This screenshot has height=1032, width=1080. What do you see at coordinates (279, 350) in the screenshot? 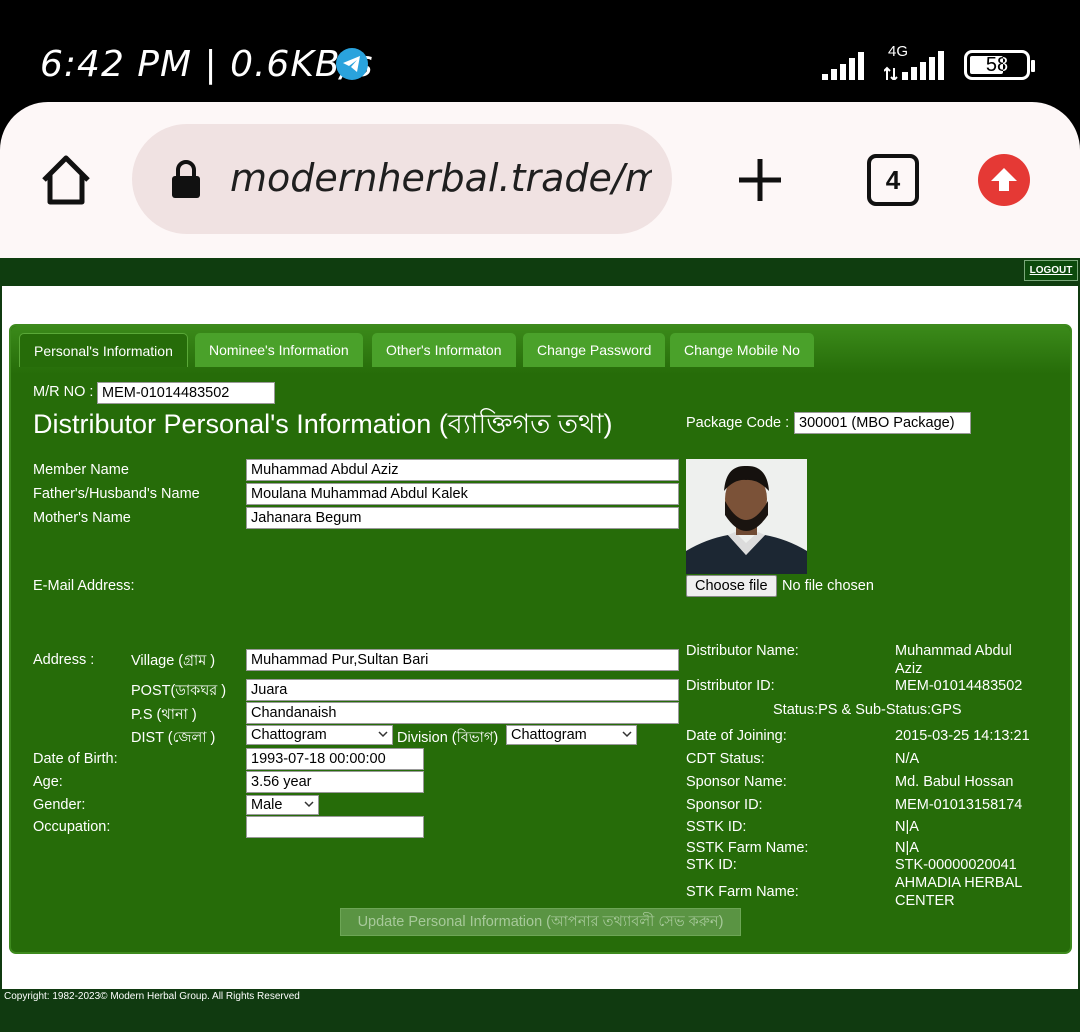
I see `tab-nominee-information: Nominee's Information` at bounding box center [279, 350].